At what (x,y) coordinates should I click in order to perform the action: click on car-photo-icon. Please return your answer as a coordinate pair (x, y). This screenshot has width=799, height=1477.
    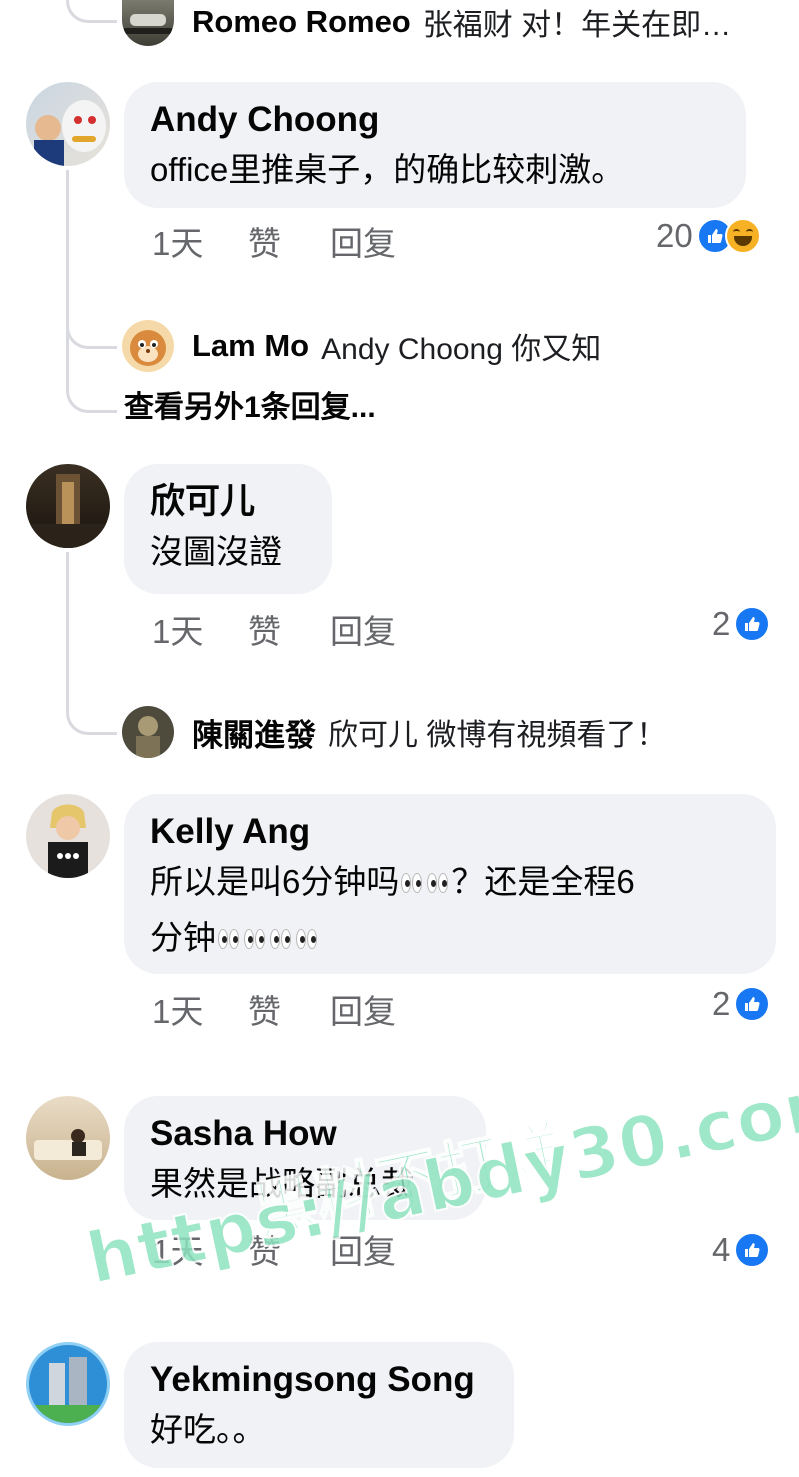
    Looking at the image, I should click on (148, 24).